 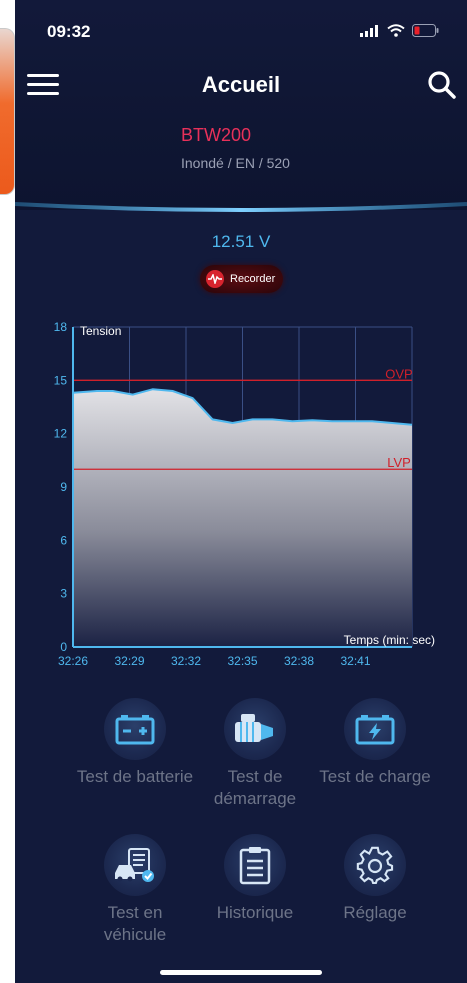 I want to click on starter-motor-icon, so click(x=255, y=729).